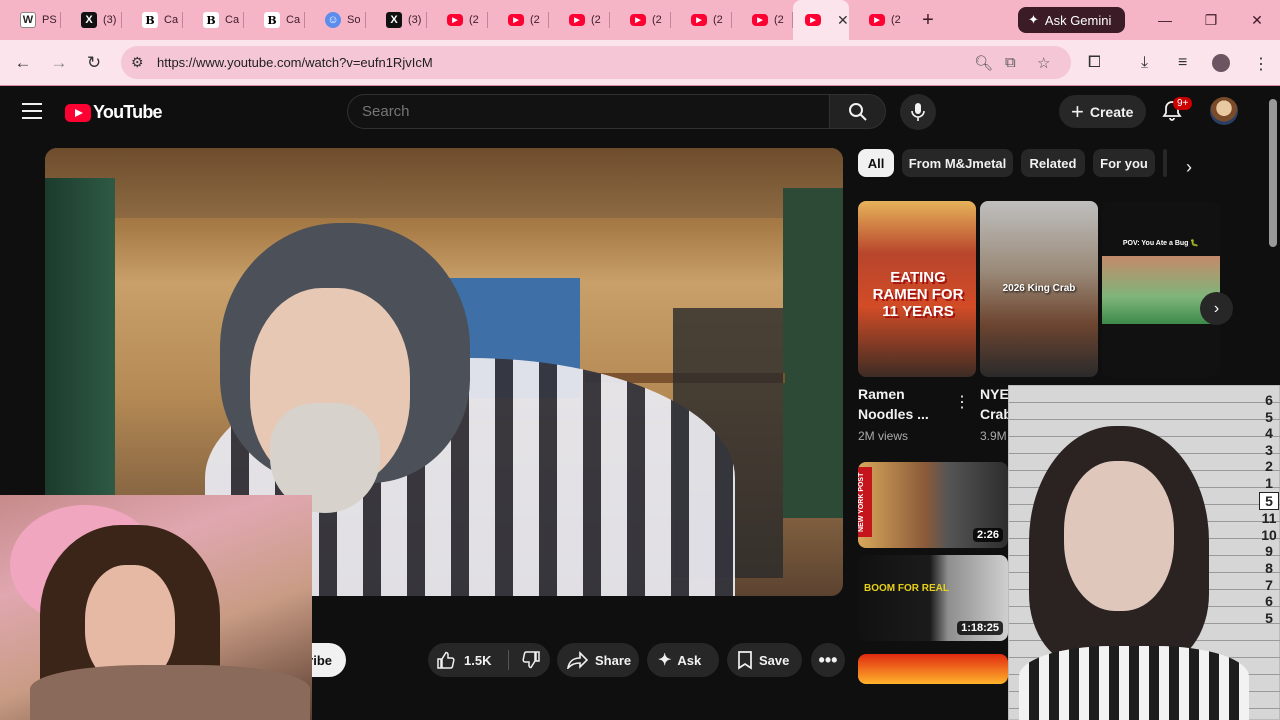 This screenshot has height=720, width=1280. Describe the element at coordinates (1257, 20) in the screenshot. I see `close-window-icon: ✕` at that location.